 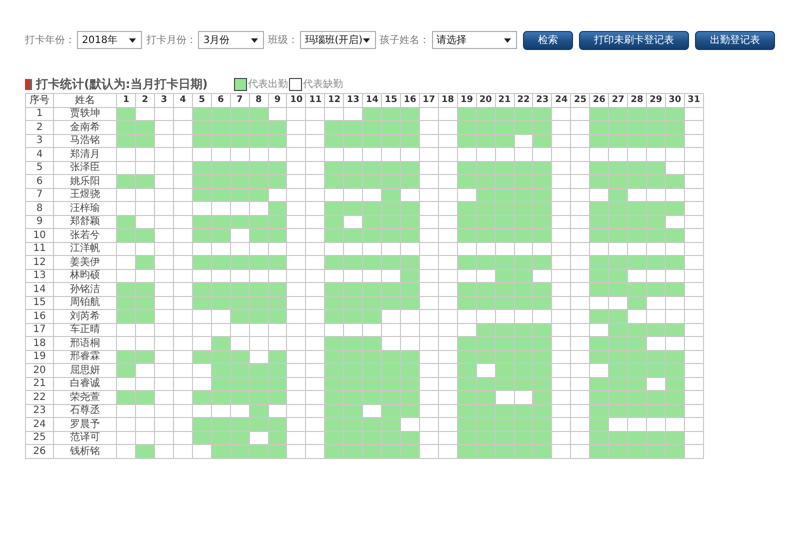 I want to click on day-header: 19, so click(x=466, y=100).